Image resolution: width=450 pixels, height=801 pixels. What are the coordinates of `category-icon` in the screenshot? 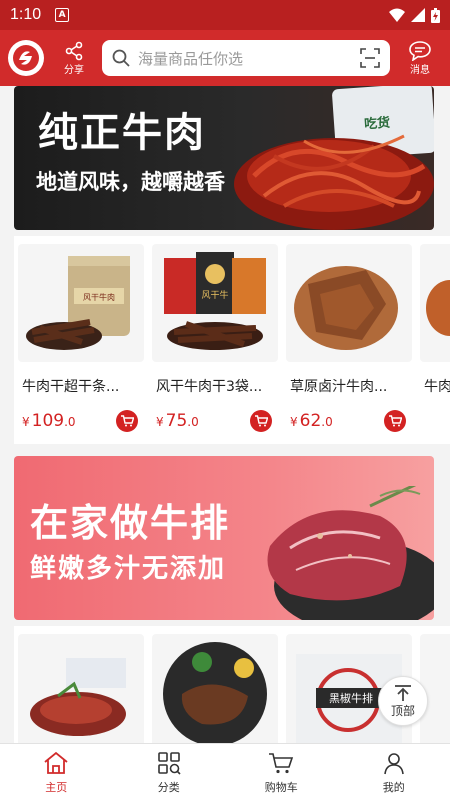 It's located at (169, 763).